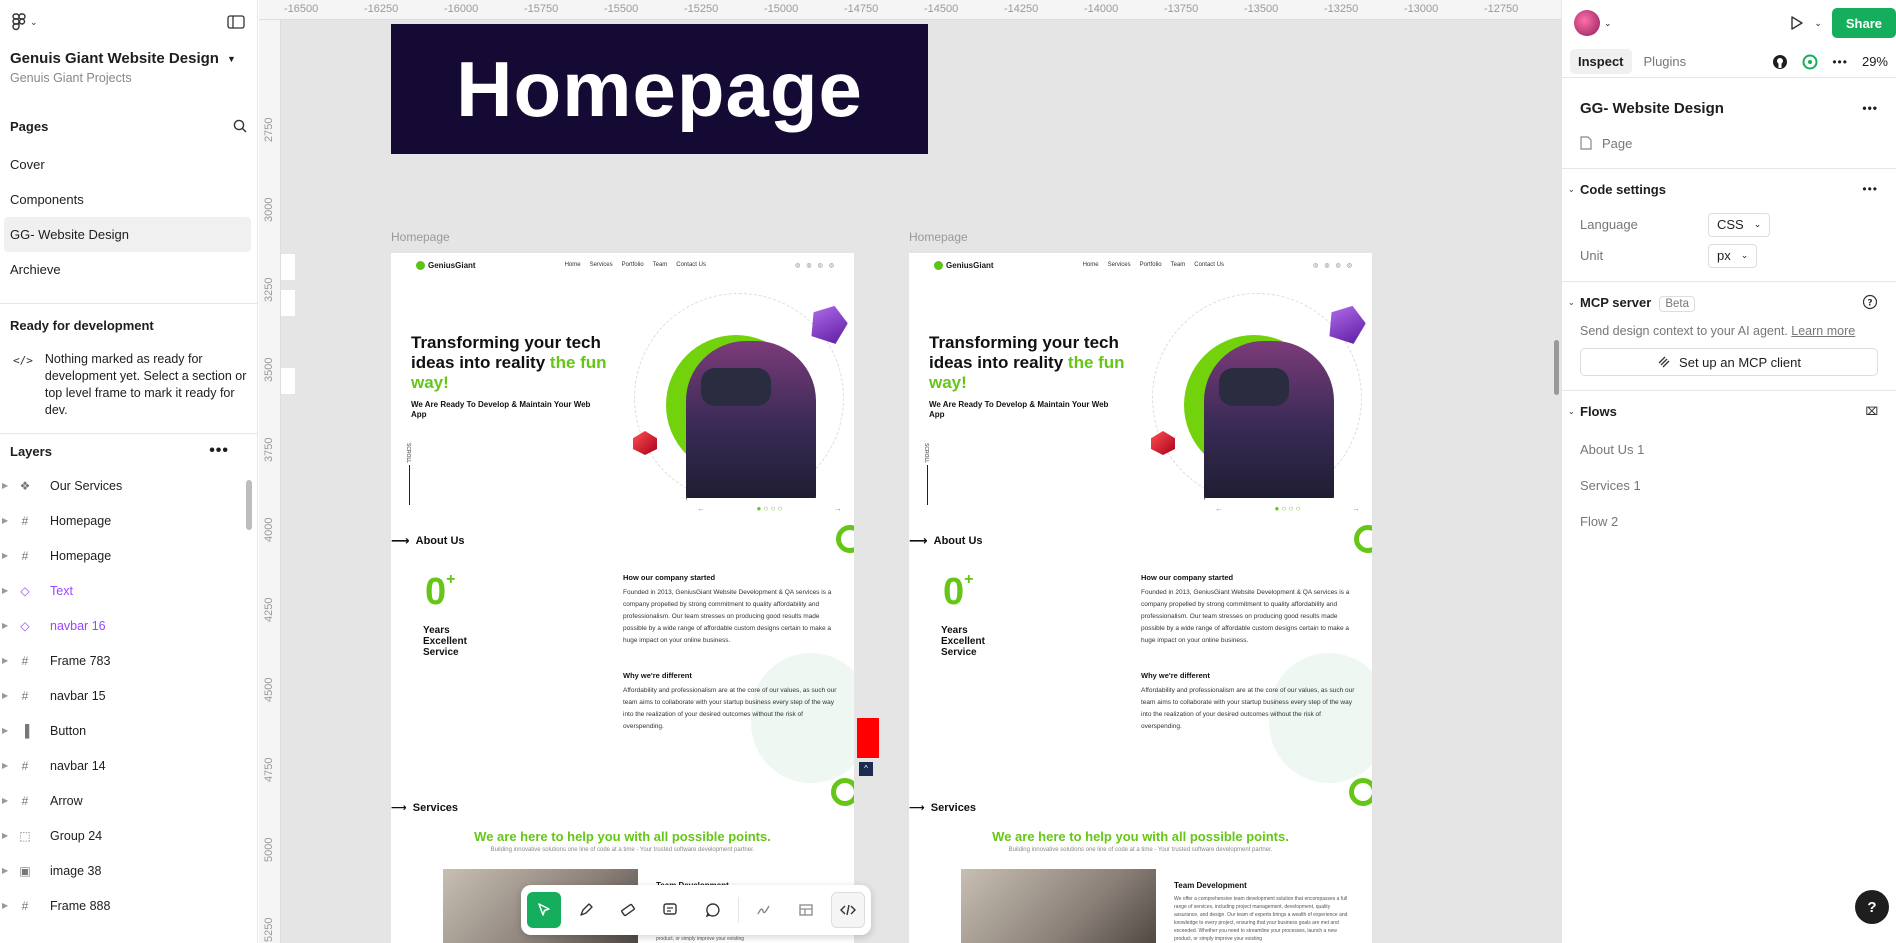 The width and height of the screenshot is (1896, 943). What do you see at coordinates (381, 9) in the screenshot?
I see `ruler-tick-label: -16250` at bounding box center [381, 9].